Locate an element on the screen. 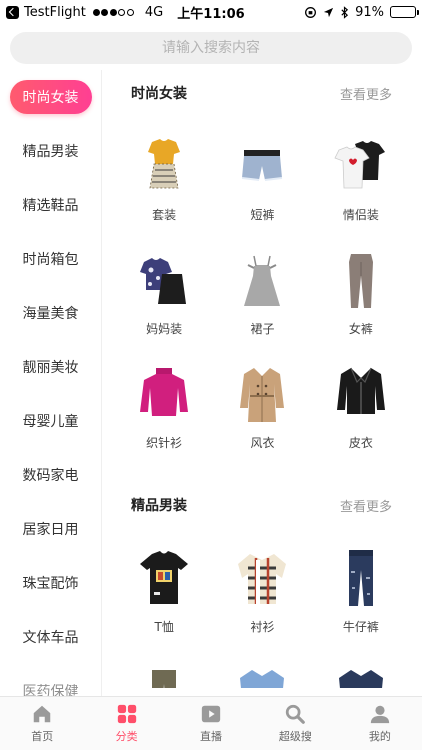 This screenshot has width=422, height=750. network-type: 4G is located at coordinates (154, 12).